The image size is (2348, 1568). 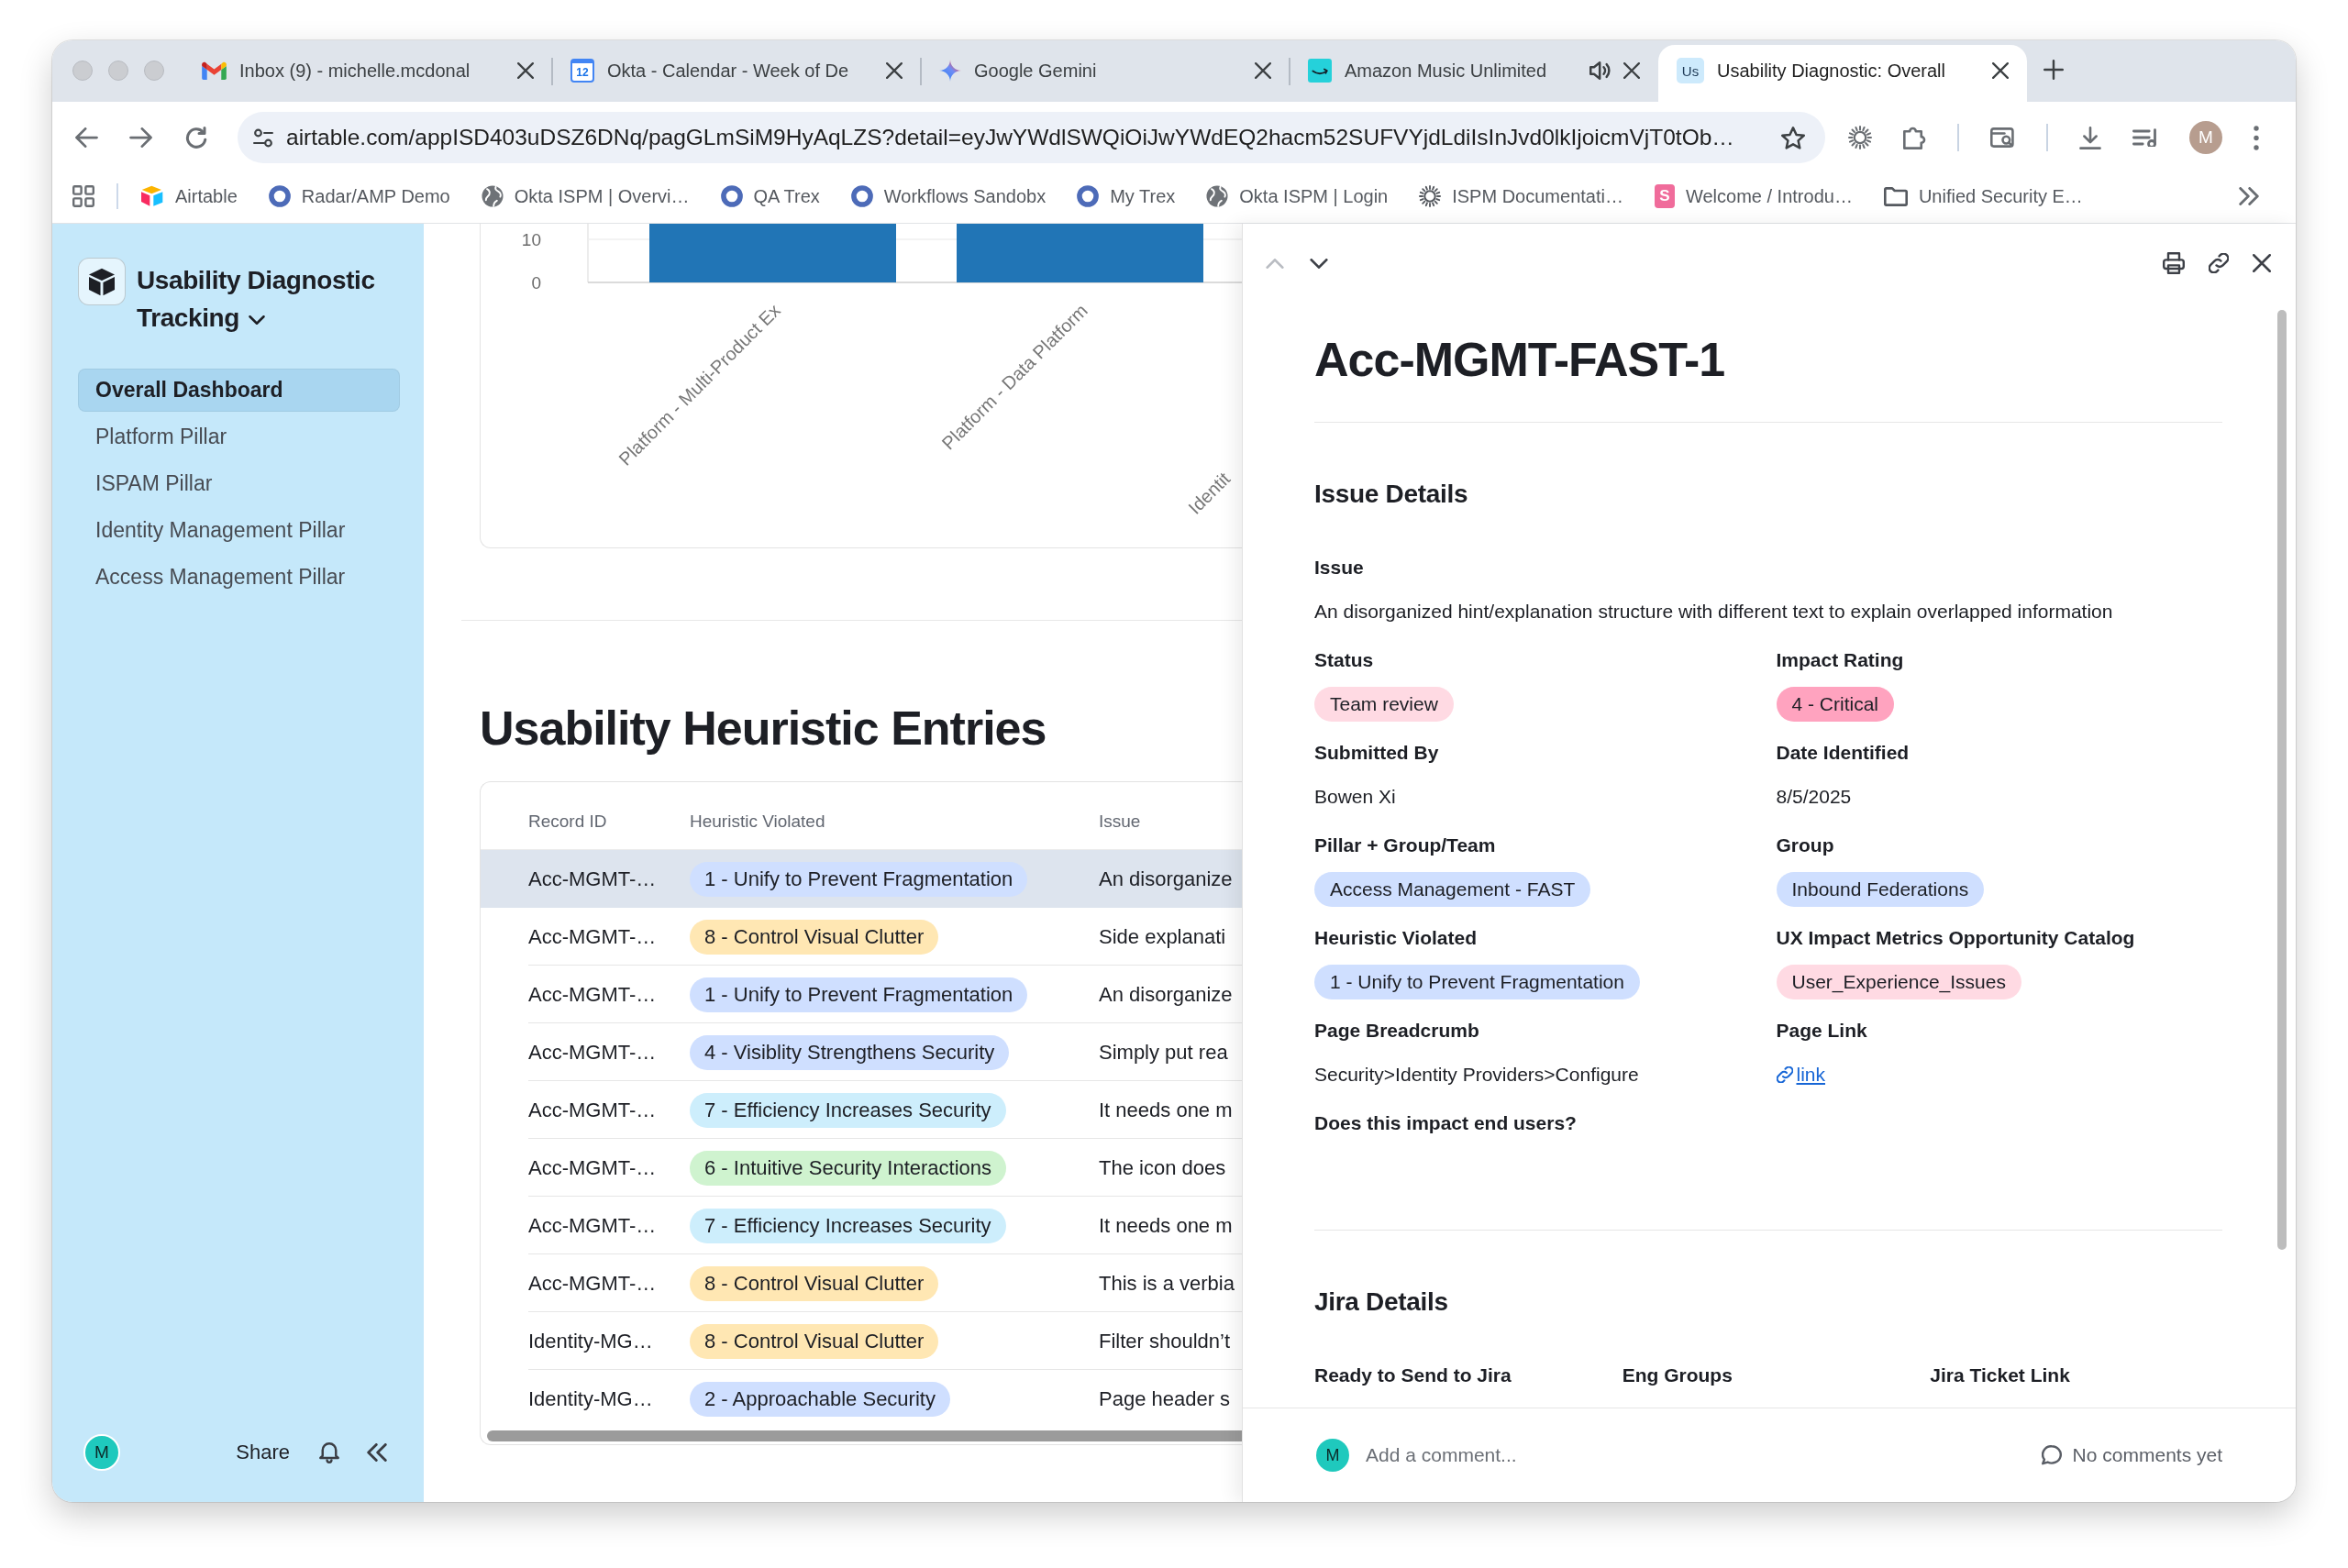 I want to click on folder-icon, so click(x=1895, y=196).